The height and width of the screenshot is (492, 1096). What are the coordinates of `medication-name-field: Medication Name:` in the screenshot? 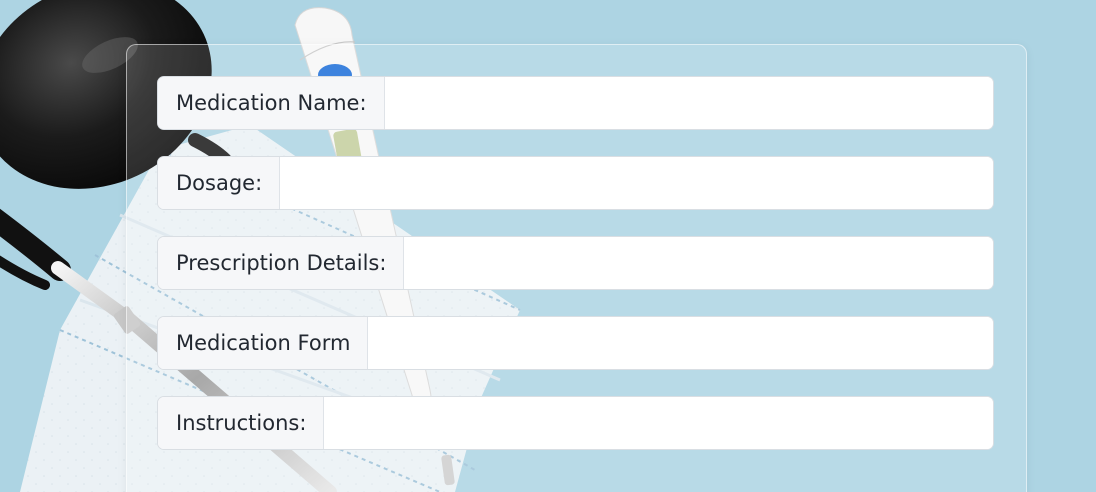 It's located at (575, 103).